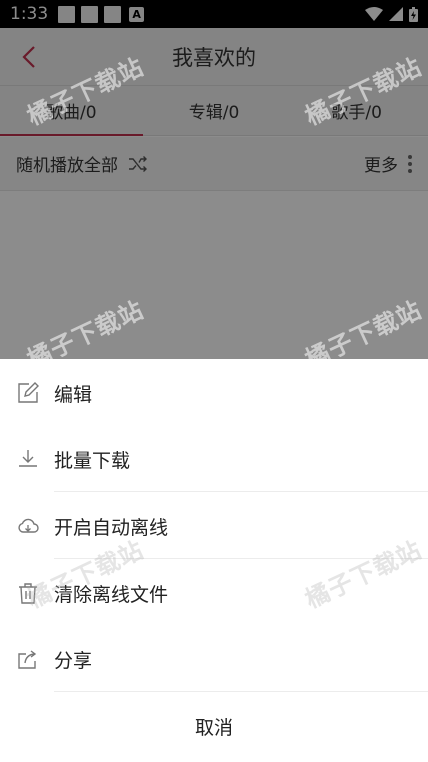  What do you see at coordinates (111, 527) in the screenshot?
I see `sheet-item-label: 开启自动离线` at bounding box center [111, 527].